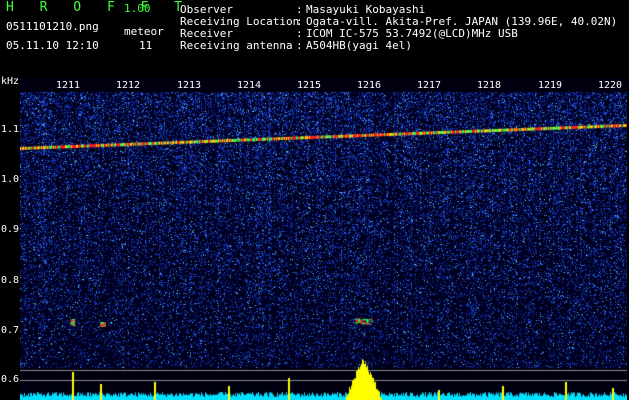  I want to click on time-tick-label: 1214, so click(249, 85).